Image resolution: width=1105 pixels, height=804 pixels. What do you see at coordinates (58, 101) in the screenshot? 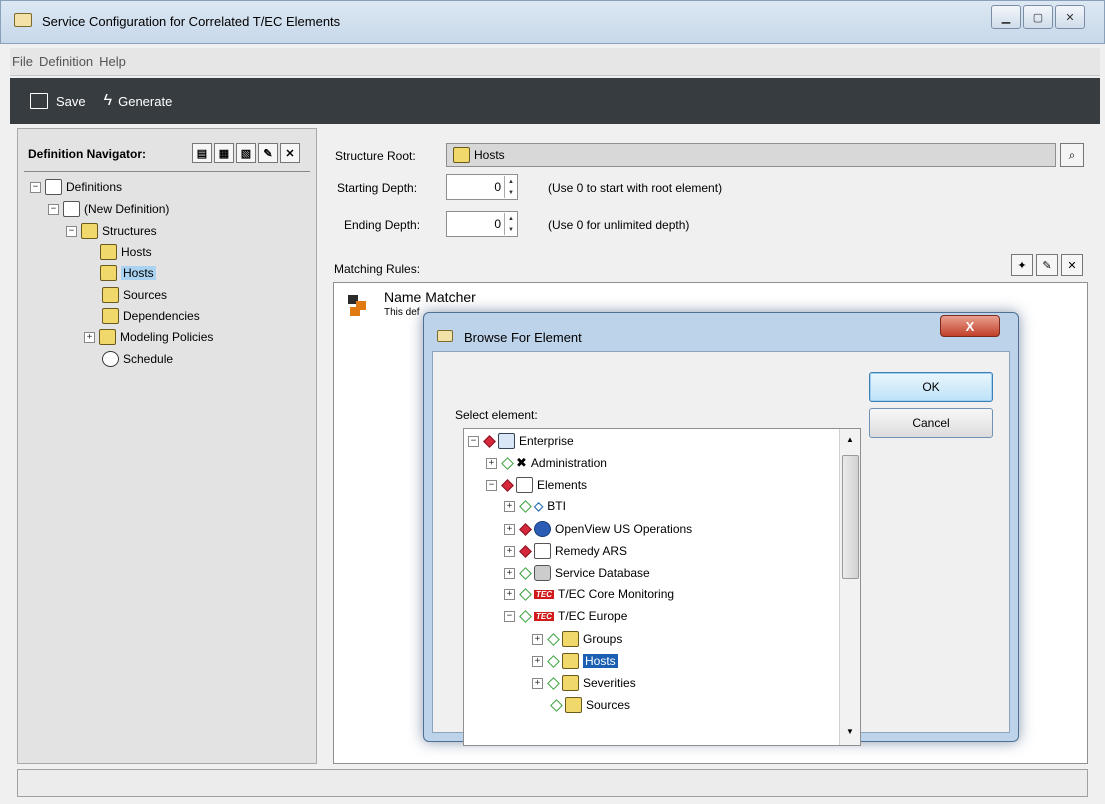
I see `save-button: Save` at bounding box center [58, 101].